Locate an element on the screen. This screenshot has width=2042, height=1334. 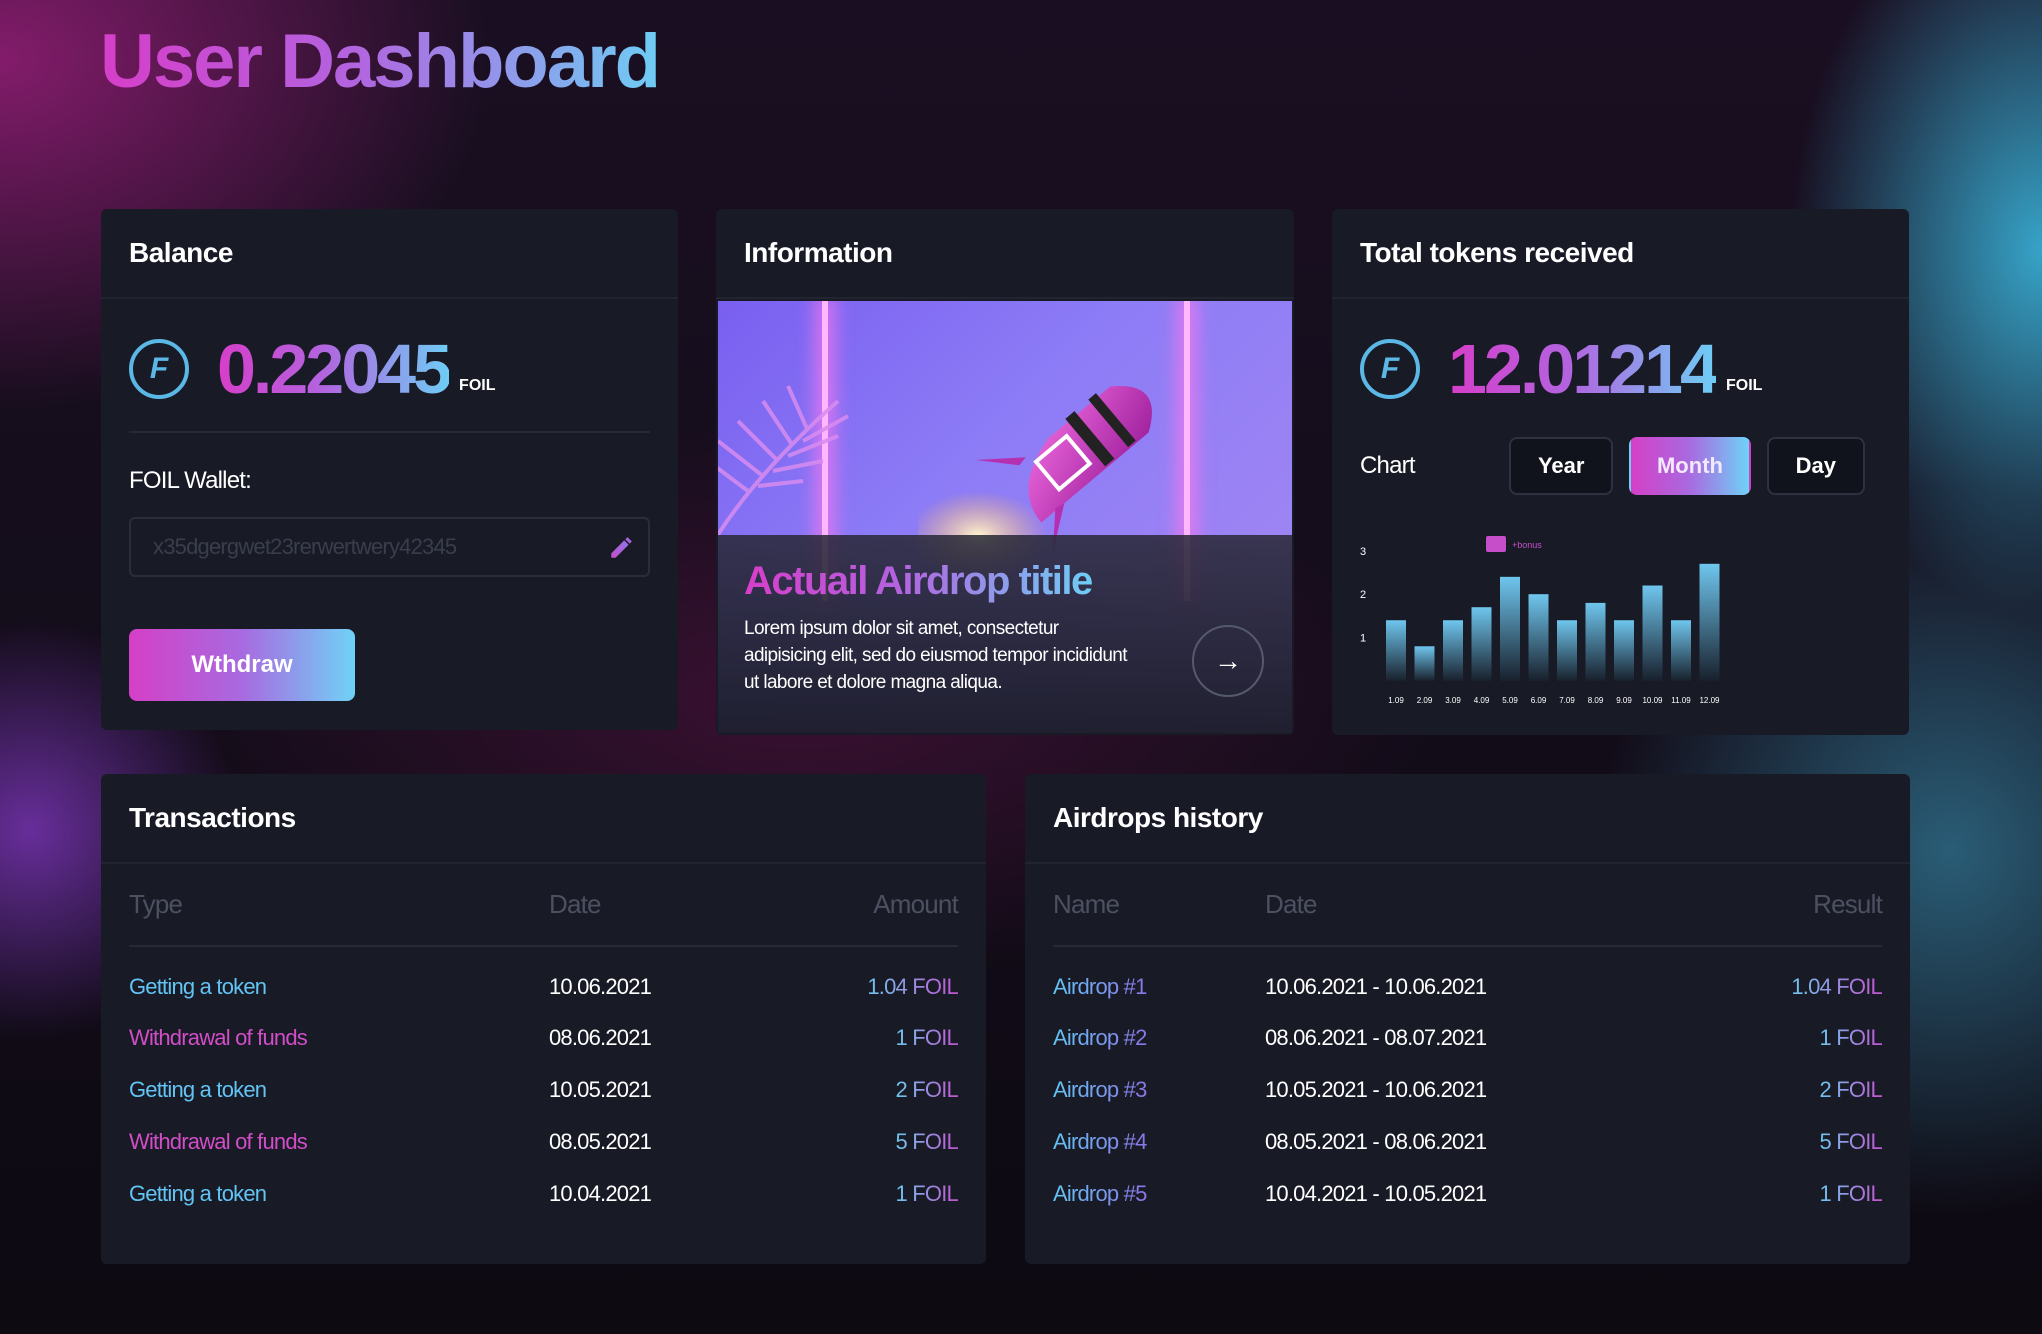
x-tick-label: 2.09 is located at coordinates (1425, 700).